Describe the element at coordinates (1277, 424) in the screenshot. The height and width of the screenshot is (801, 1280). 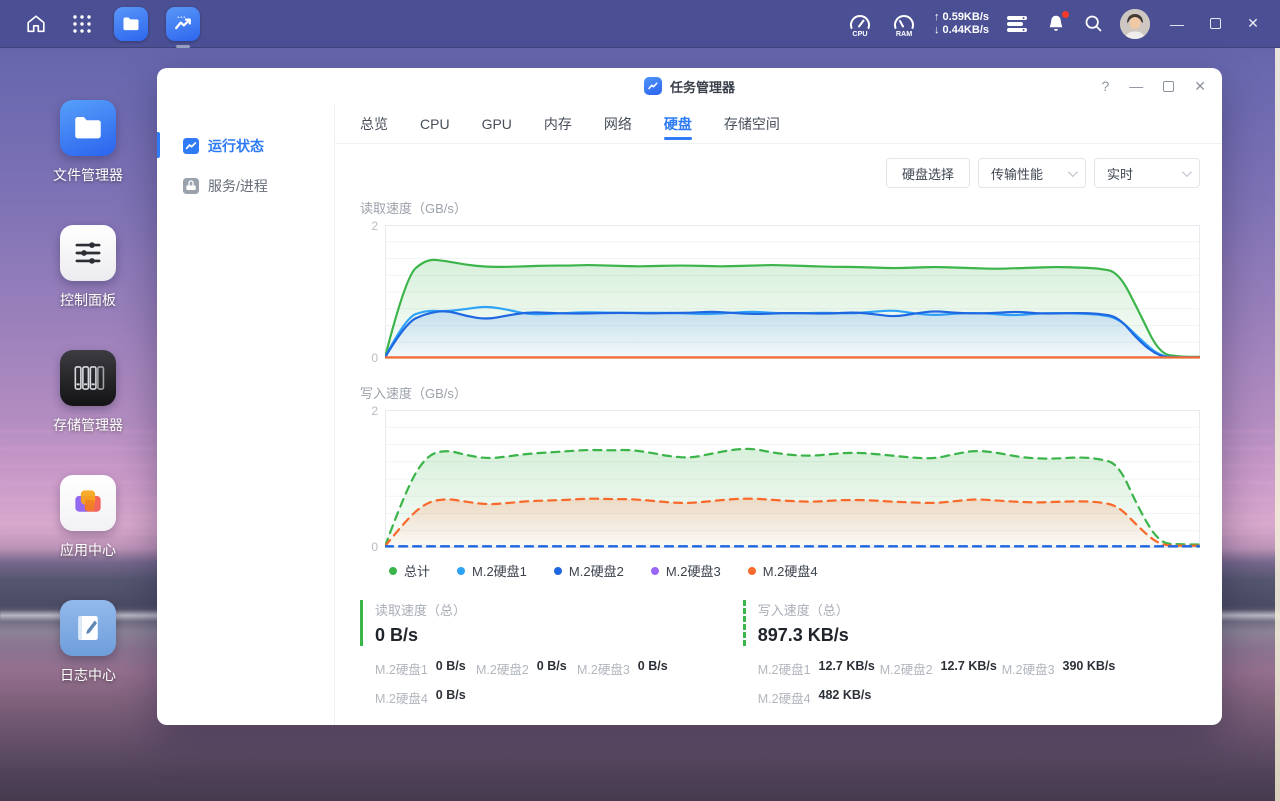
I see `background-window-edge` at that location.